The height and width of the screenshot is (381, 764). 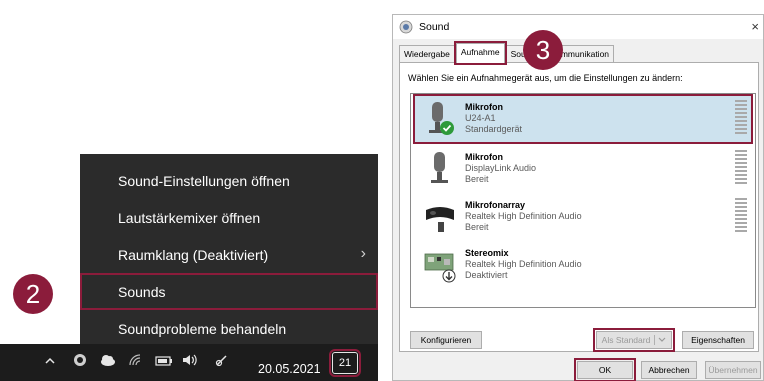 What do you see at coordinates (733, 370) in the screenshot?
I see `apply-button: Übernehmen` at bounding box center [733, 370].